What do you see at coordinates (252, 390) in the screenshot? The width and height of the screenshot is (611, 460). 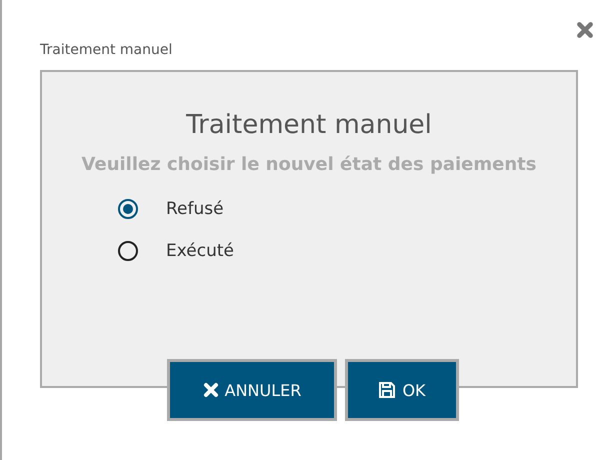 I see `cancel-button: ANNULER` at bounding box center [252, 390].